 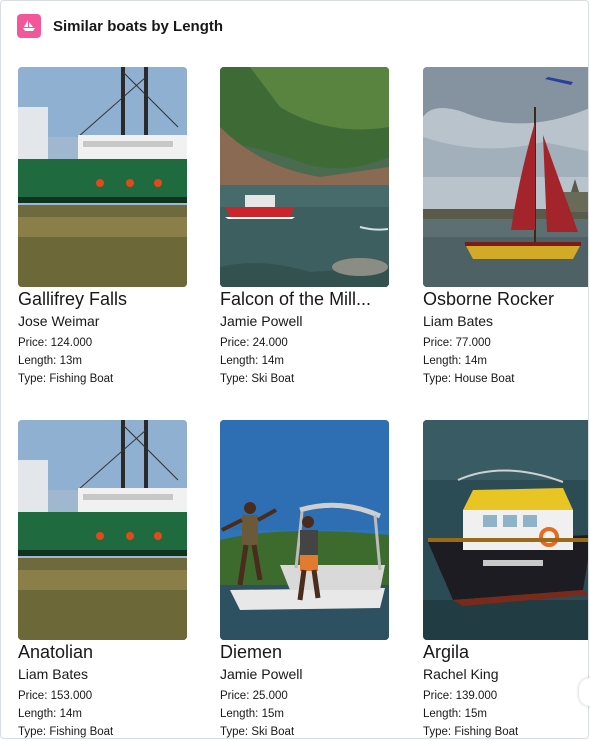 I want to click on boat-price: Price: 153.000, so click(x=55, y=696).